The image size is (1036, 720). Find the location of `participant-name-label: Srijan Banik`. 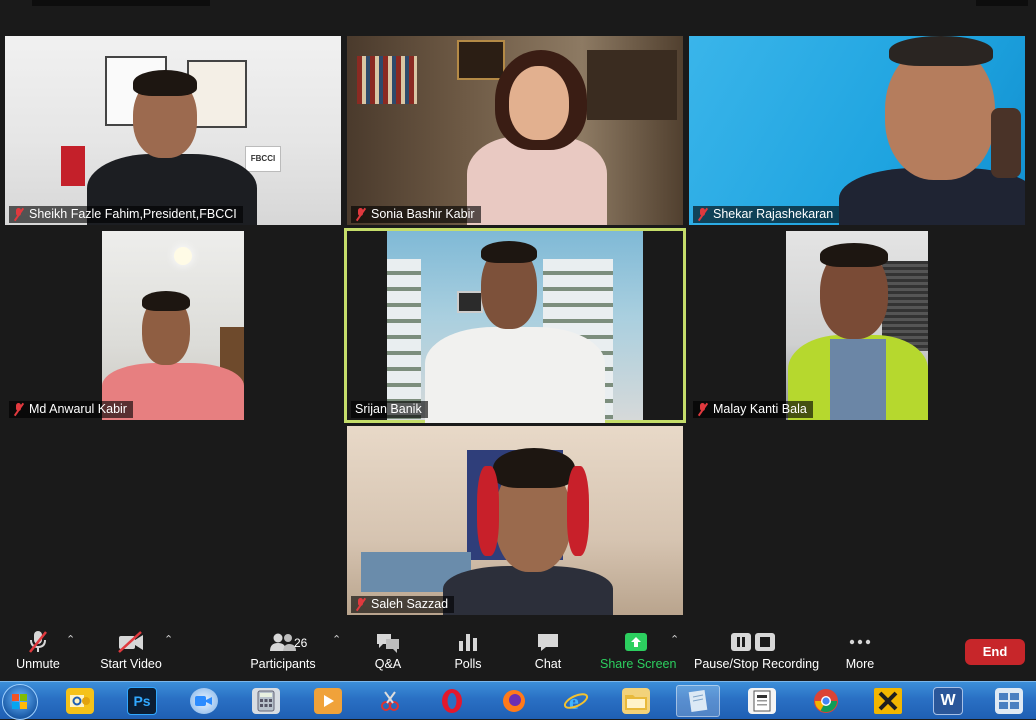

participant-name-label: Srijan Banik is located at coordinates (389, 409).